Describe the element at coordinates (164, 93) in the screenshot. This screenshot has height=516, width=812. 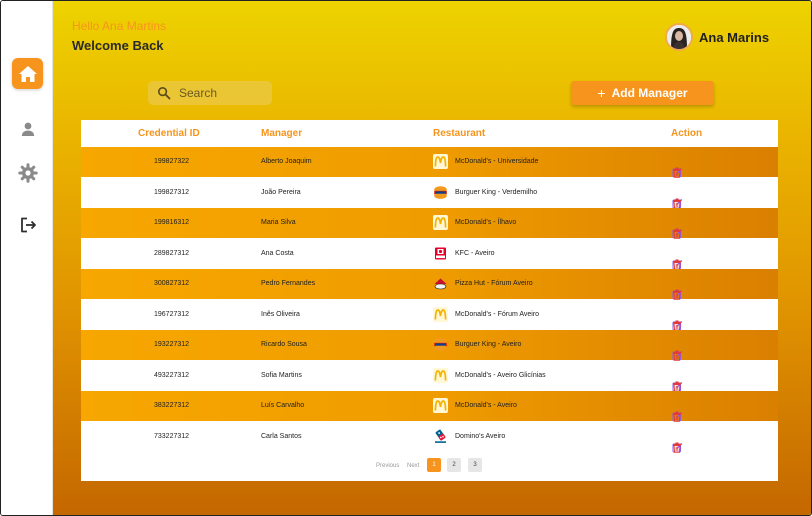
I see `search-icon` at that location.